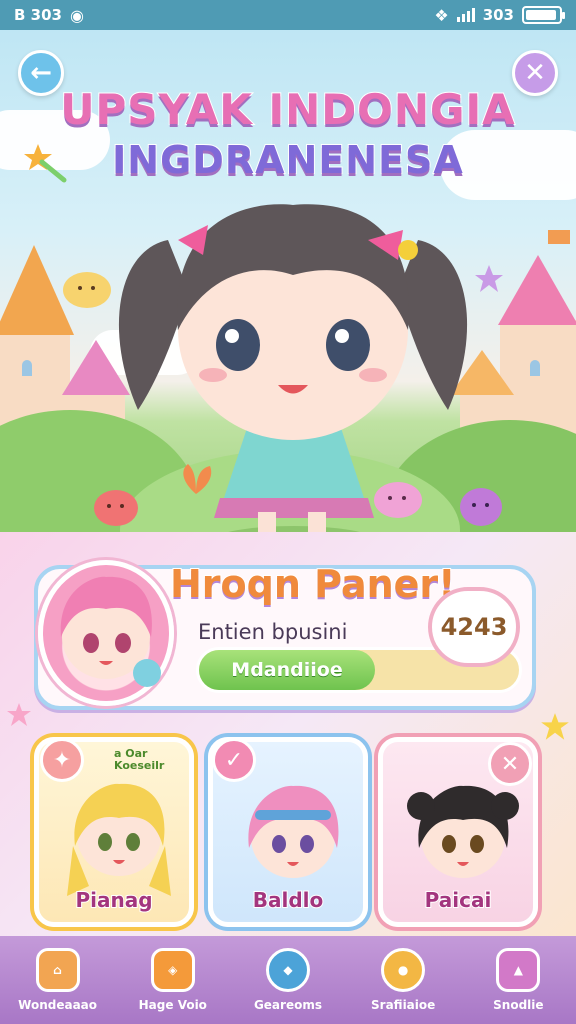 This screenshot has height=1024, width=576. I want to click on player-subtitle: Entien bpusini, so click(273, 632).